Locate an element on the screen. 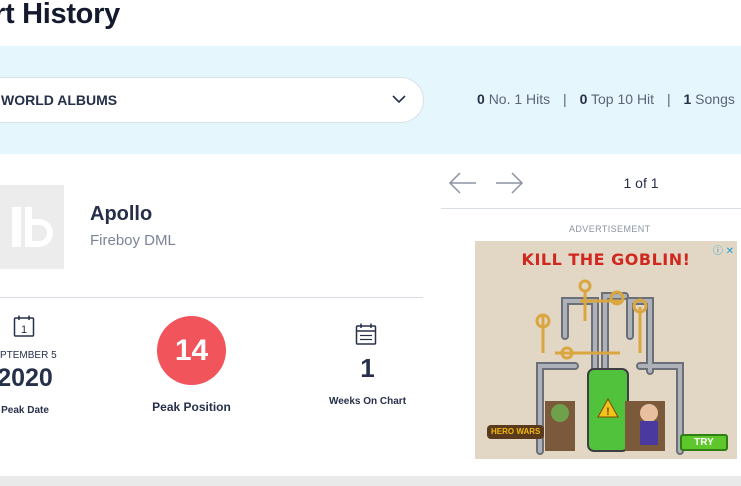 Image resolution: width=741 pixels, height=486 pixels. arrow-right-icon is located at coordinates (509, 183).